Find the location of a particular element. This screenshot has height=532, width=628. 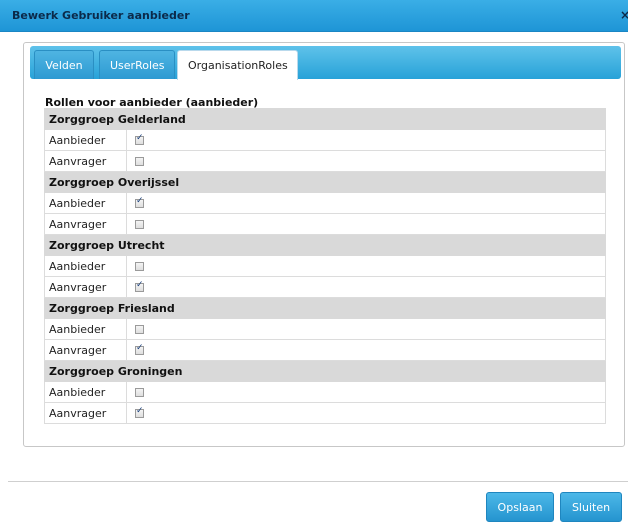

group-name: Zorggroep Groningen is located at coordinates (325, 371).